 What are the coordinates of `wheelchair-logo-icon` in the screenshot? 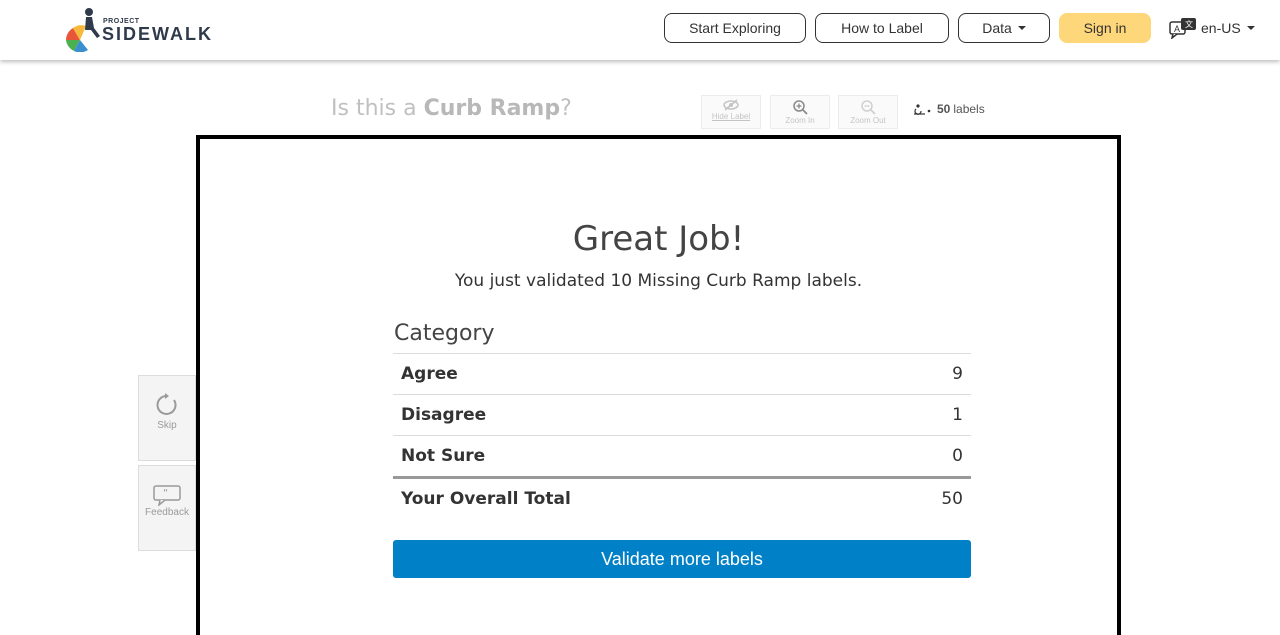 It's located at (83, 30).